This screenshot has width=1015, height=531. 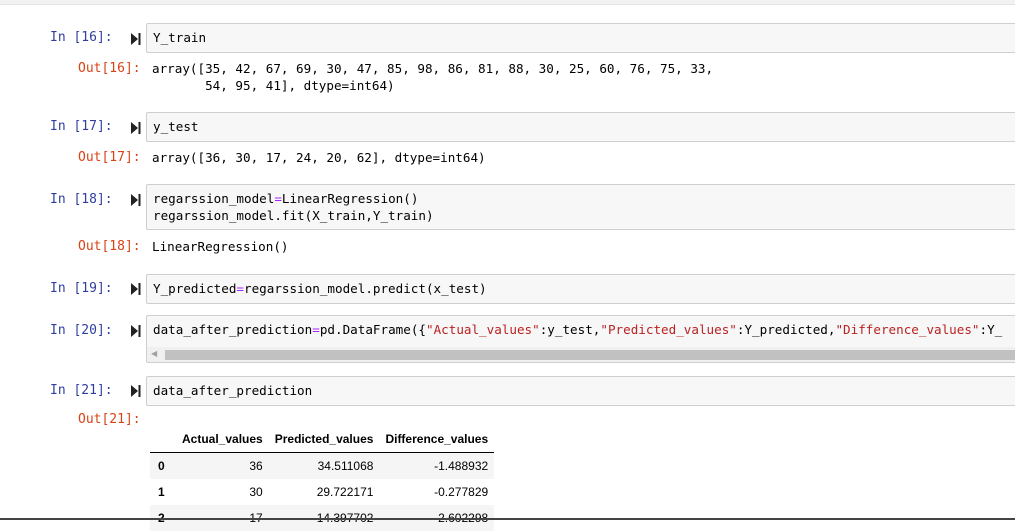 What do you see at coordinates (176, 126) in the screenshot?
I see `code-line: y_test` at bounding box center [176, 126].